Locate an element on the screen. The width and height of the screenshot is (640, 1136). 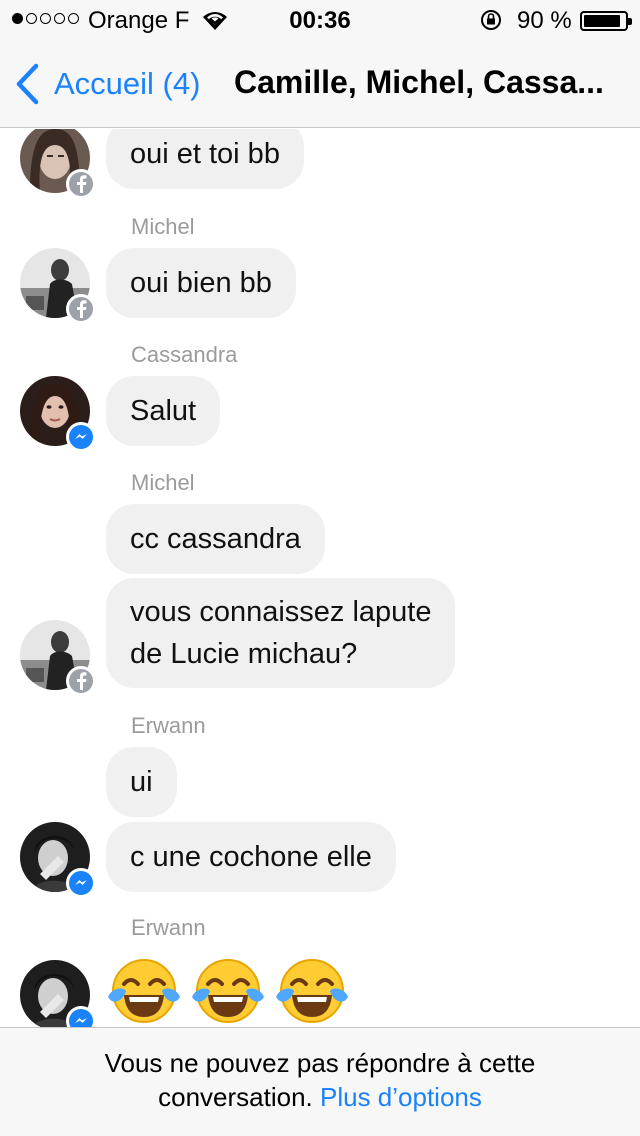
message-bubble: oui et toi bb is located at coordinates (205, 159).